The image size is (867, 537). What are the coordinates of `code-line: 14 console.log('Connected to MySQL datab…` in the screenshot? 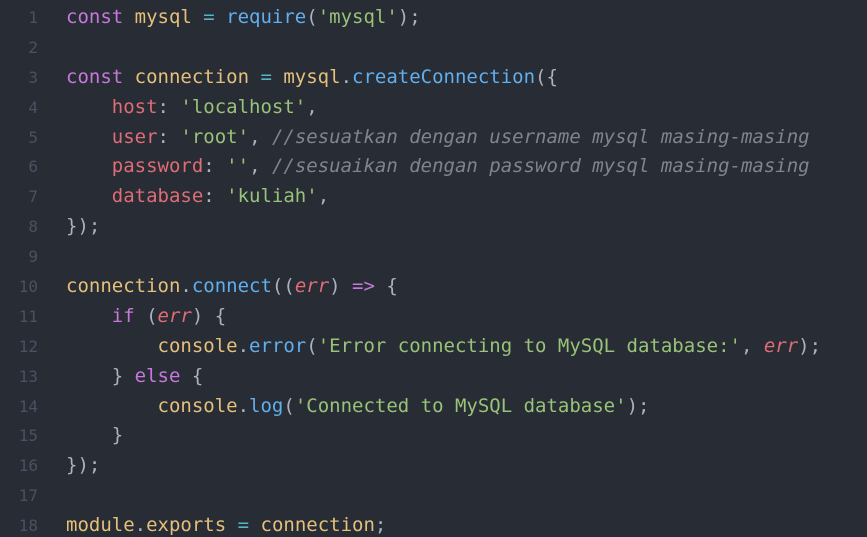 It's located at (433, 407).